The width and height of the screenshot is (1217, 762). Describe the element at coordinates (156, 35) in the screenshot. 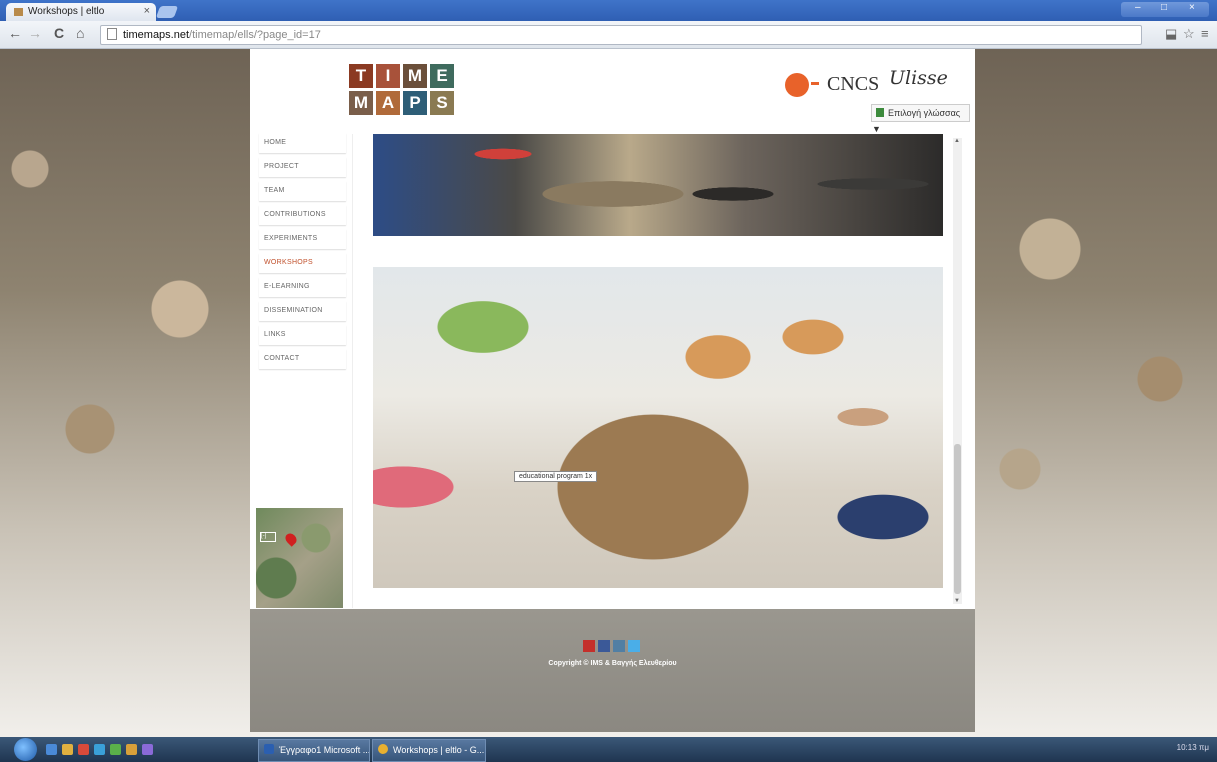

I see `url-domain: timemaps.net` at that location.